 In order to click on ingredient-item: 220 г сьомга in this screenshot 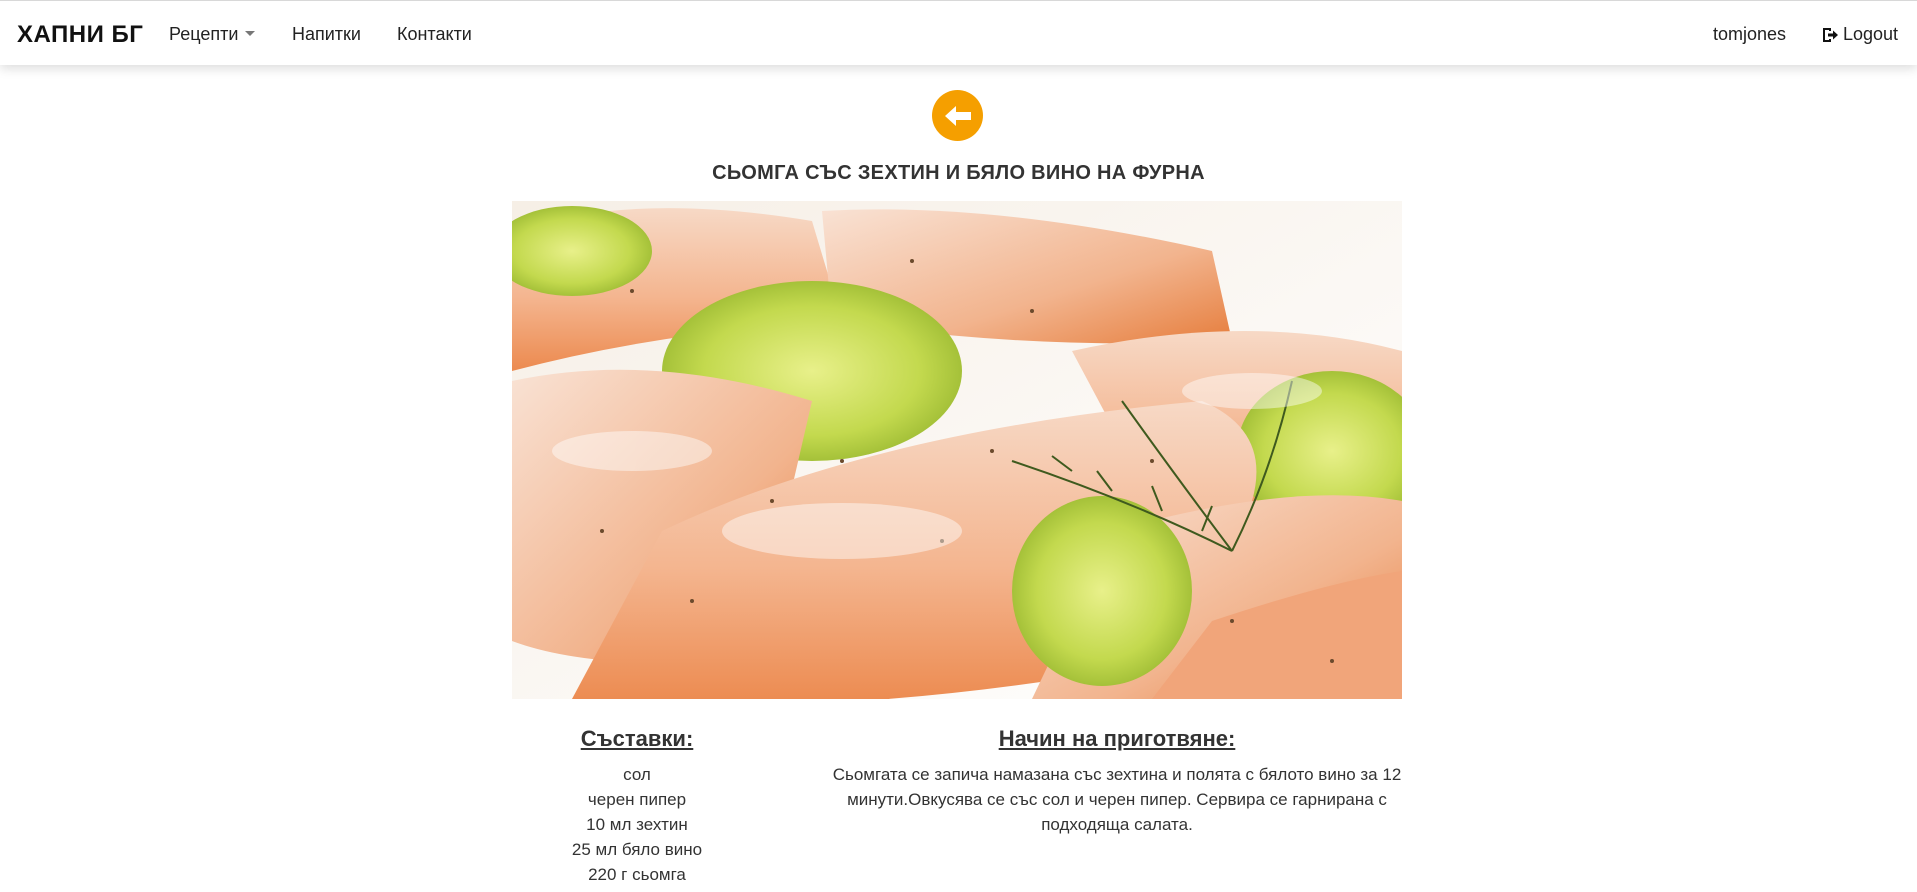, I will do `click(637, 874)`.